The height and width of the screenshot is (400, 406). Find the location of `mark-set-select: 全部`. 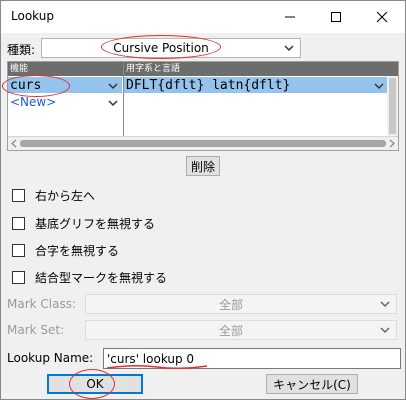

mark-set-select: 全部 is located at coordinates (241, 330).